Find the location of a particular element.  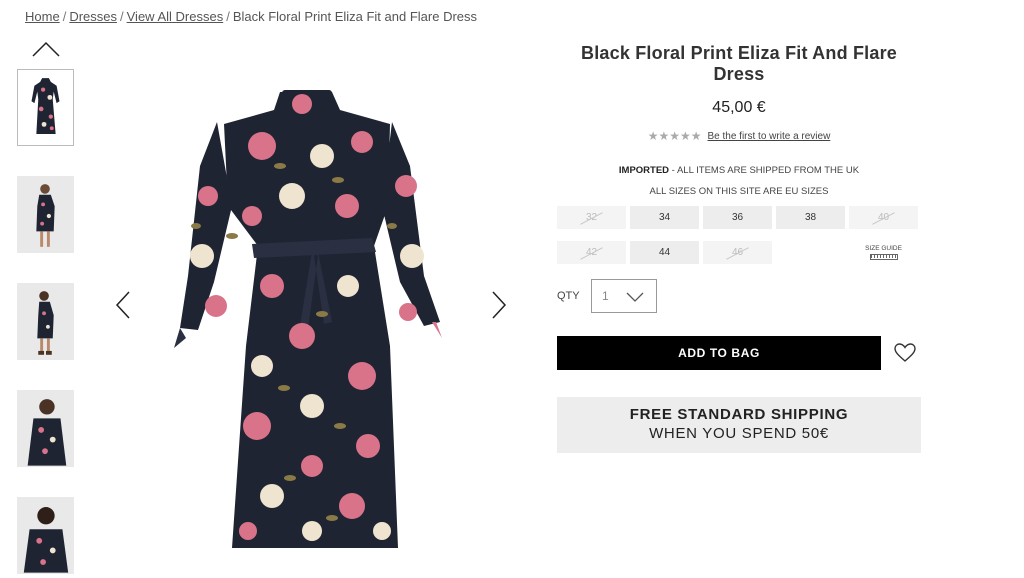

reviews-row: ★★★★★ Be the first to write a review is located at coordinates (739, 136).